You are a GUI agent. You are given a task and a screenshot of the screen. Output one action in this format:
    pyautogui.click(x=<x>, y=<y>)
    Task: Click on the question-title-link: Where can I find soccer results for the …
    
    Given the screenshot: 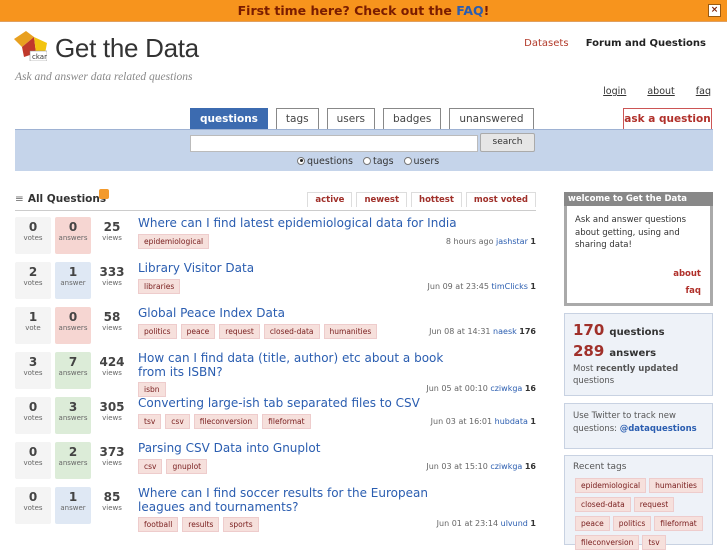 What is the action you would take?
    pyautogui.click(x=303, y=500)
    